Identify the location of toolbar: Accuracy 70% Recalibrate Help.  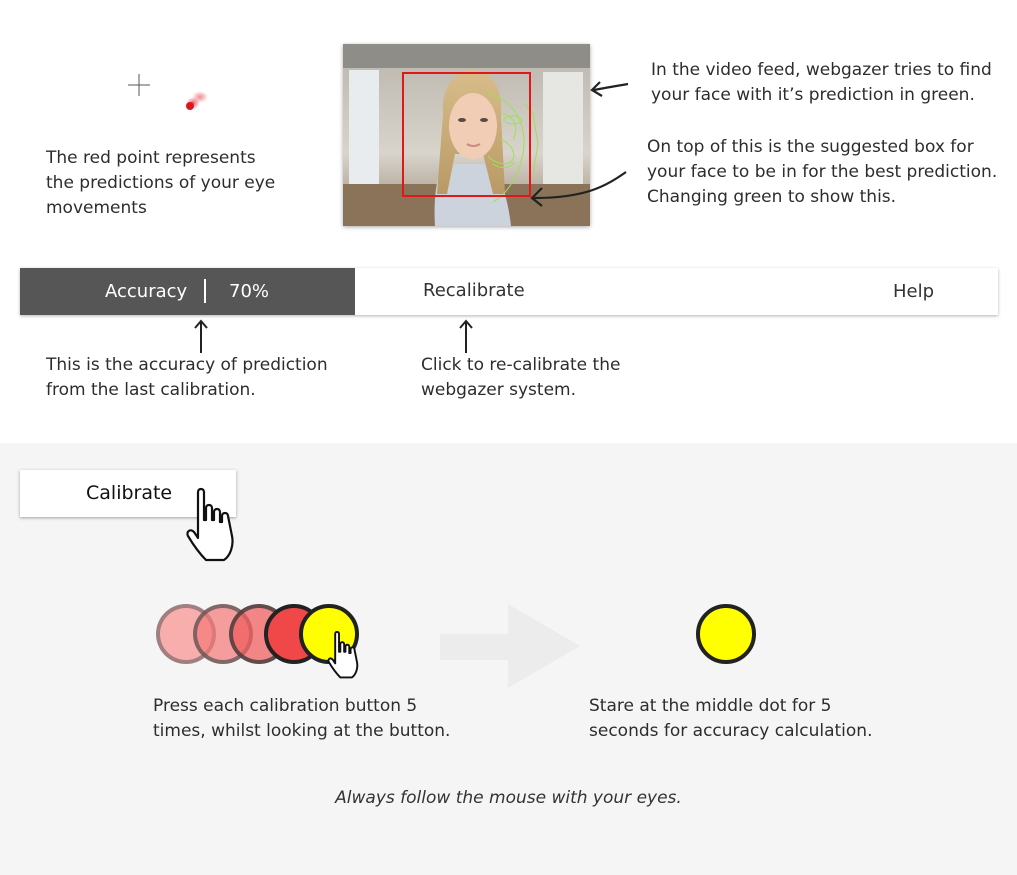
(509, 291).